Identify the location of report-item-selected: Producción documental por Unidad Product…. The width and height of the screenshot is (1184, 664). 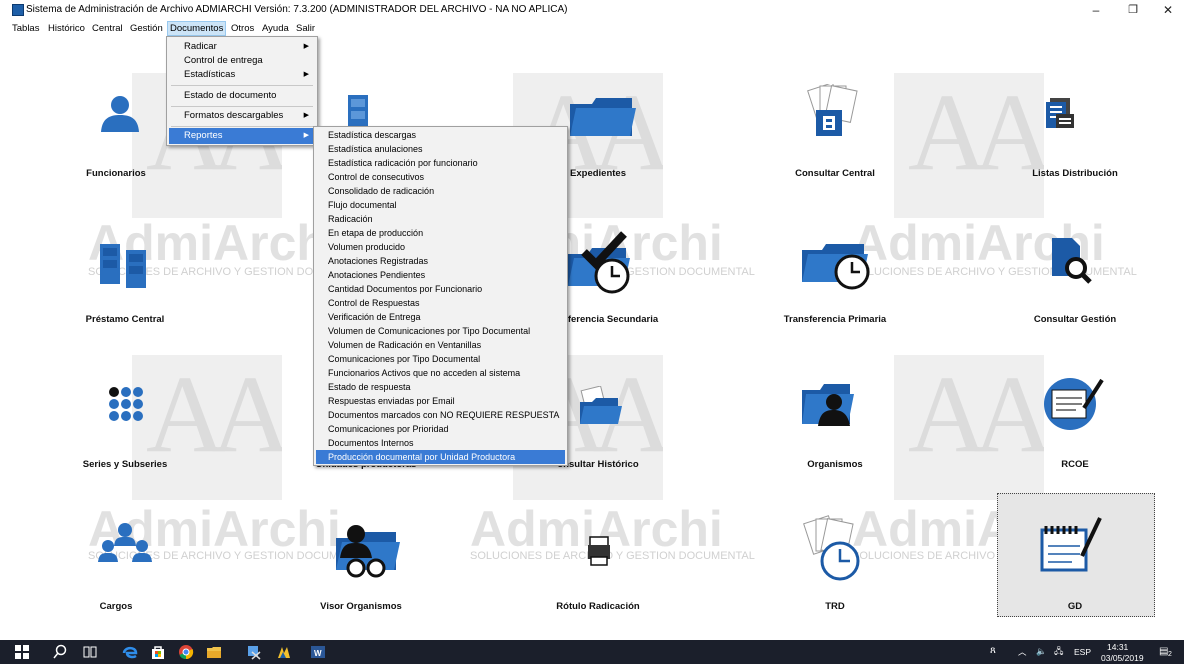
(440, 457).